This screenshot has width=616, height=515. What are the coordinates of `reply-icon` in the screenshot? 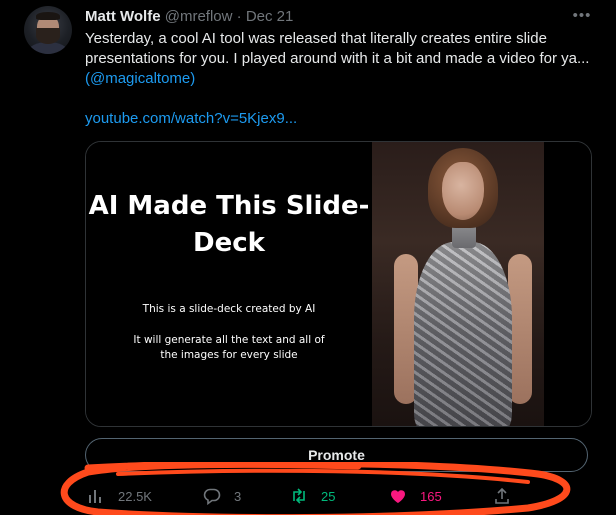 It's located at (212, 496).